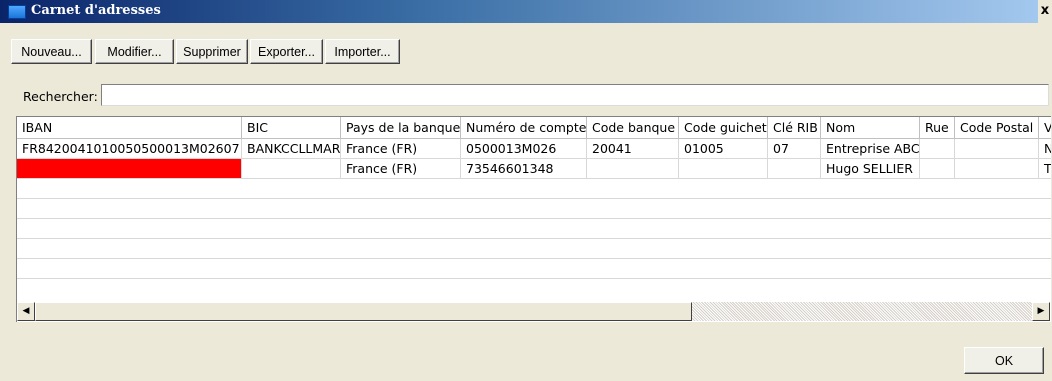  What do you see at coordinates (633, 128) in the screenshot?
I see `column-header-bank-code: Code banque` at bounding box center [633, 128].